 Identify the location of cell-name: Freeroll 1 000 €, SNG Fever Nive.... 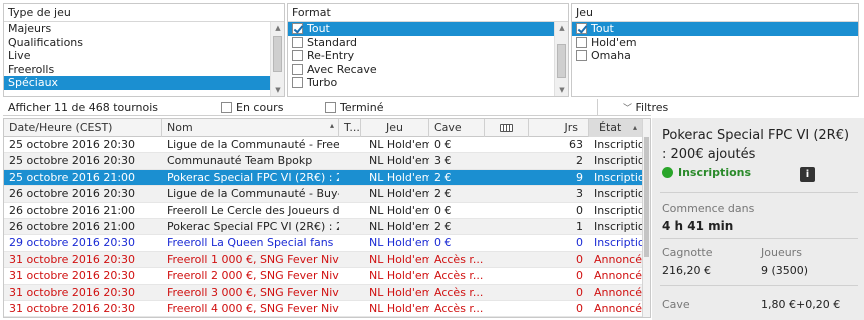
(253, 259).